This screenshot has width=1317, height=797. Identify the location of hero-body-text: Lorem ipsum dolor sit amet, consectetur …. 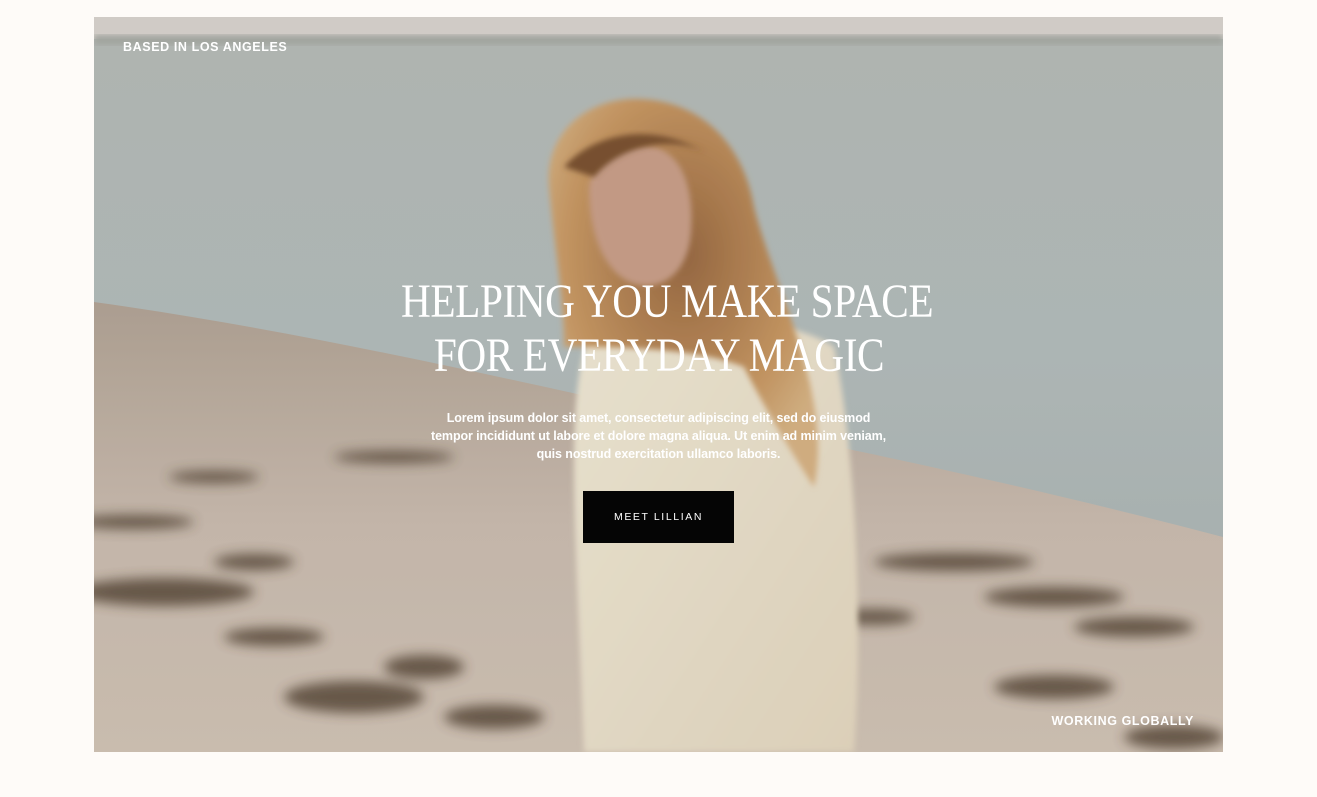
(658, 436).